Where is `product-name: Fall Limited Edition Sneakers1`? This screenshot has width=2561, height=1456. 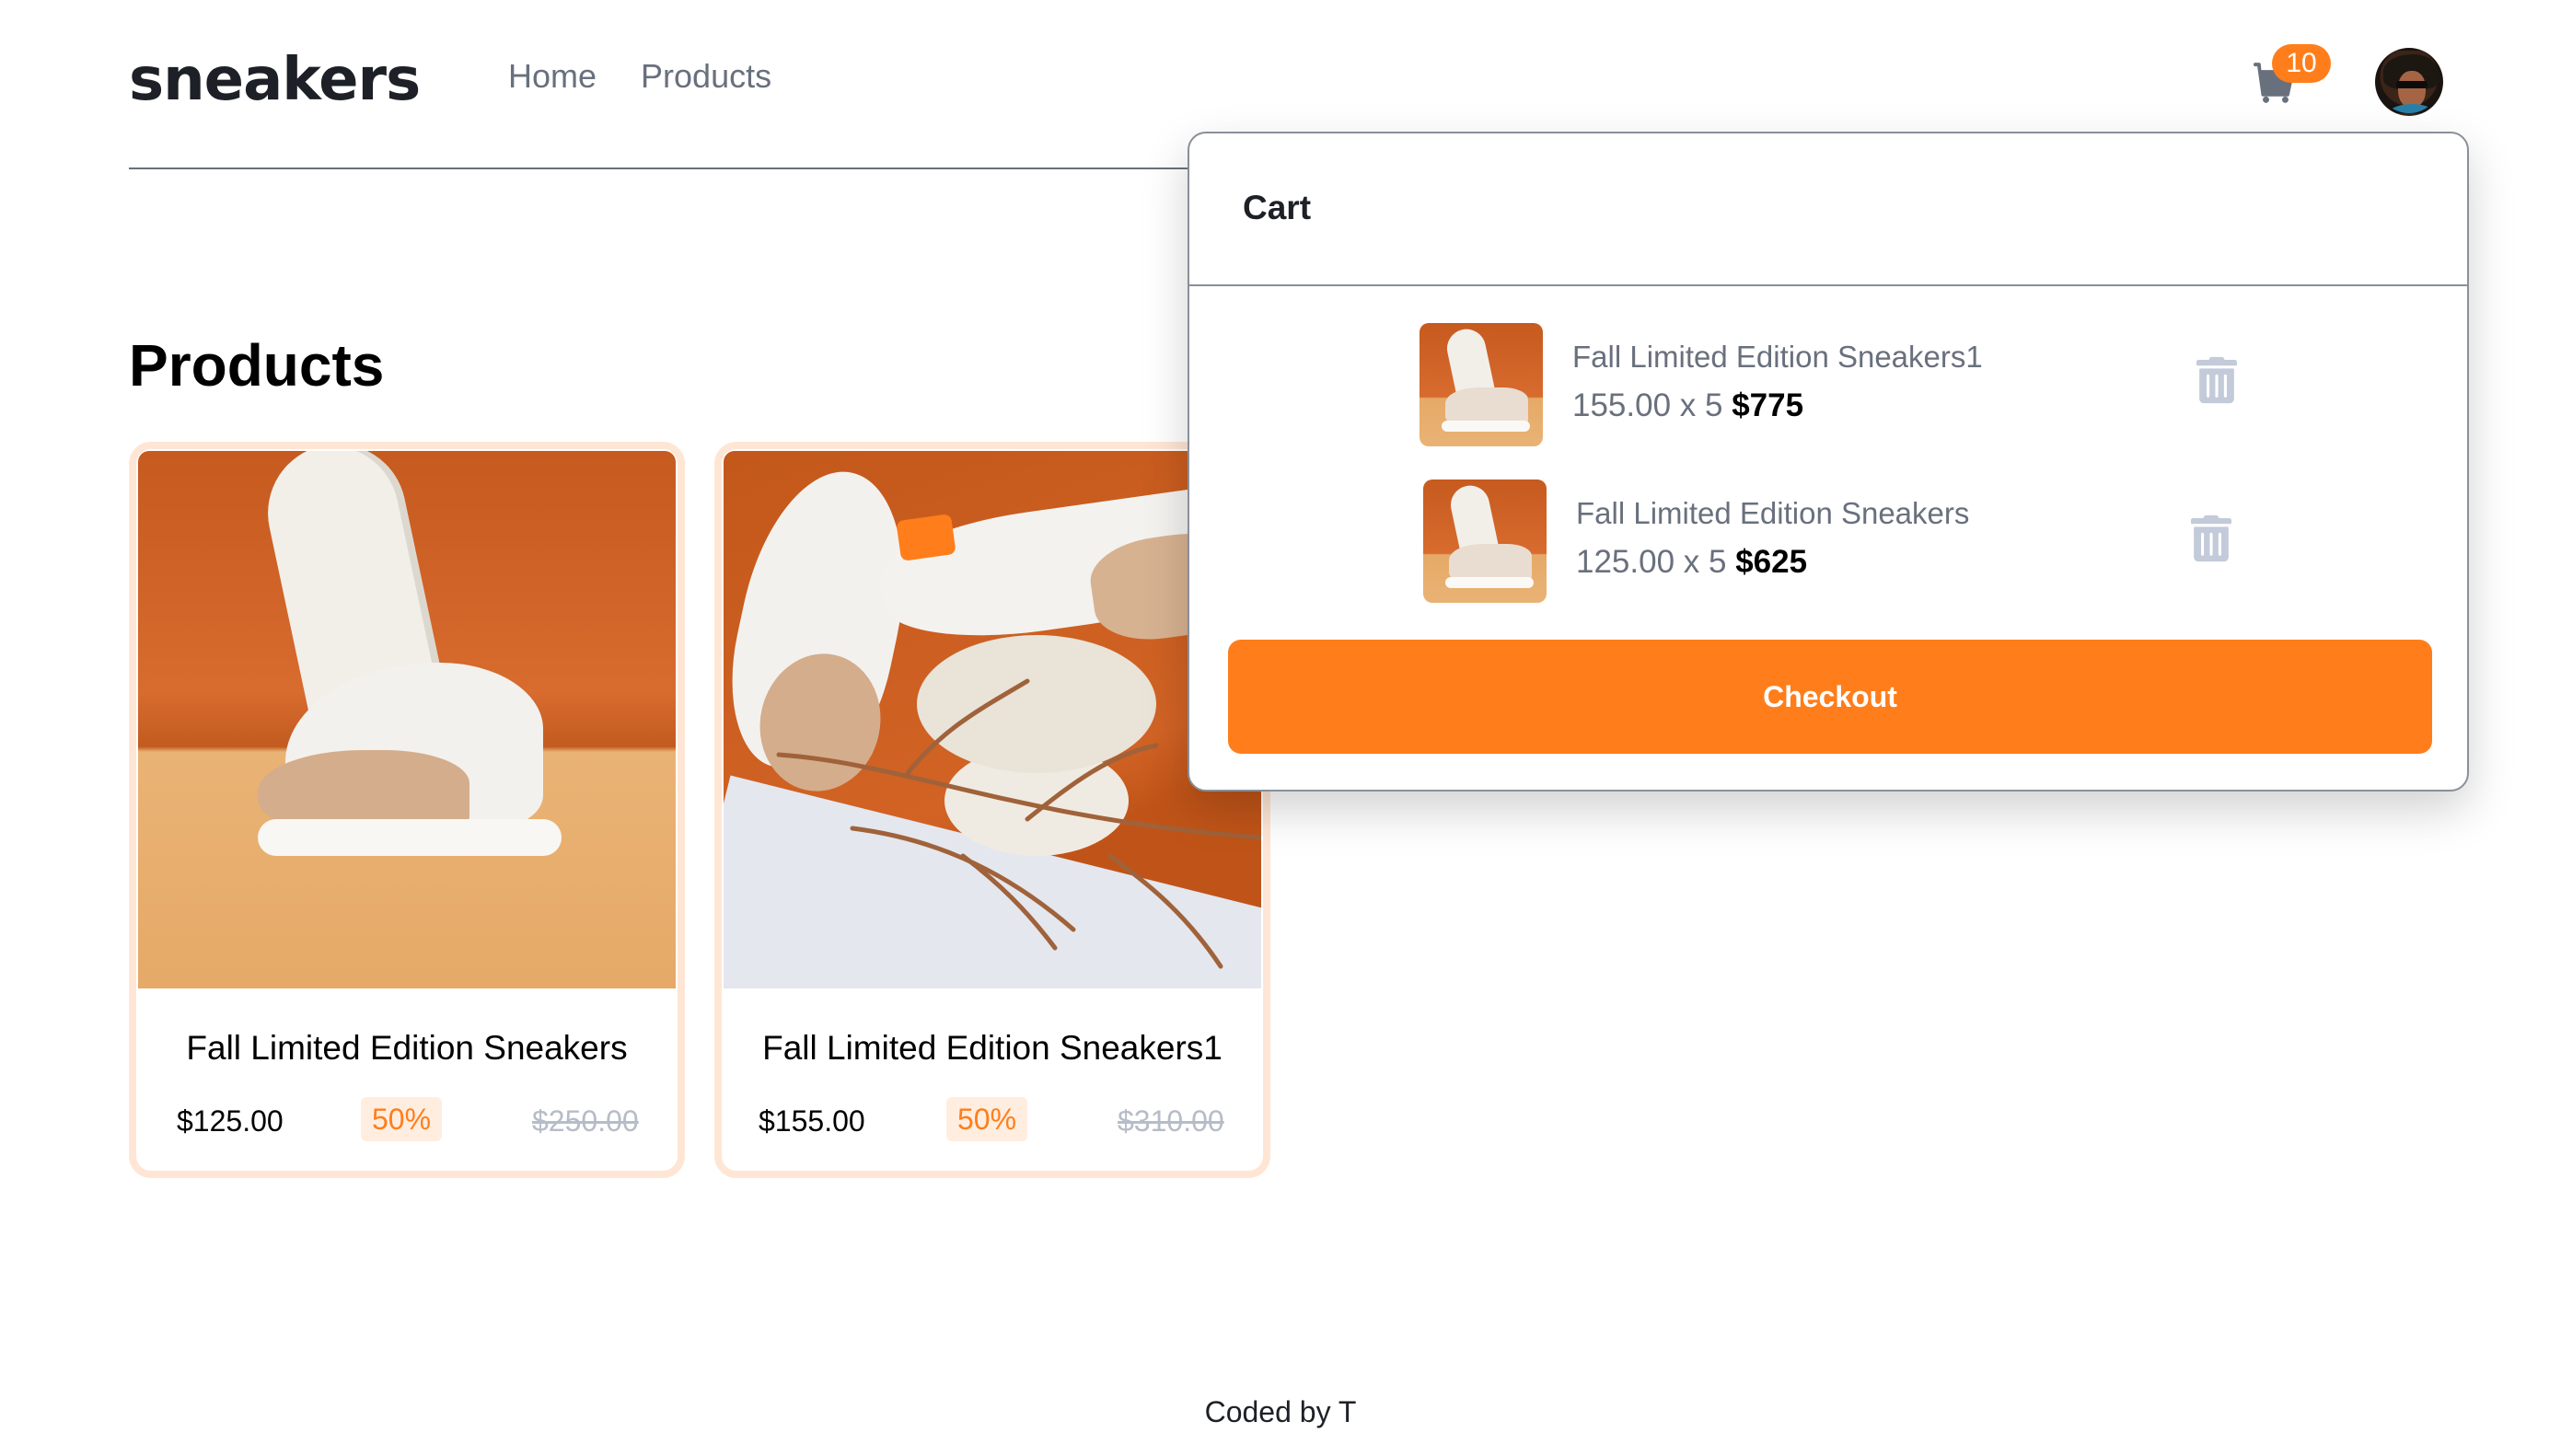 product-name: Fall Limited Edition Sneakers1 is located at coordinates (992, 1048).